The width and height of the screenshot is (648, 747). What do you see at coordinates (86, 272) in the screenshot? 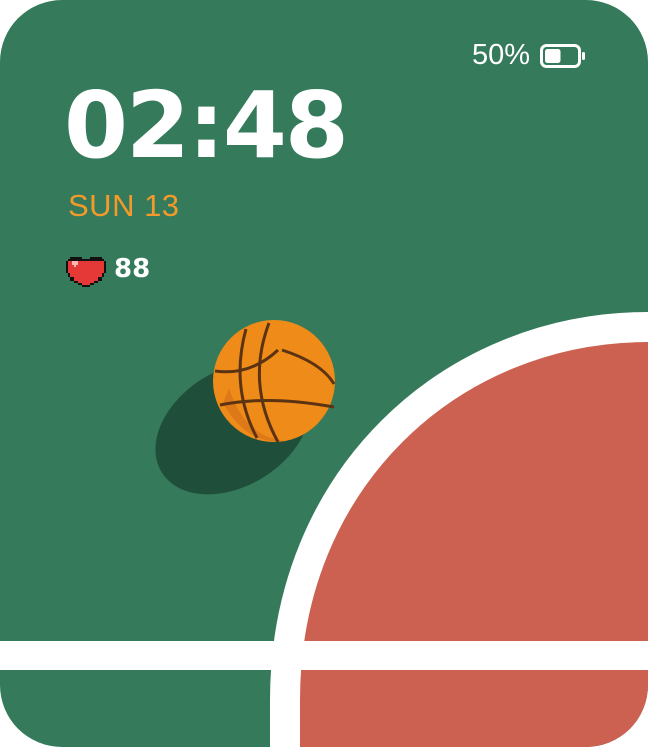
I see `pixel-heart-icon` at bounding box center [86, 272].